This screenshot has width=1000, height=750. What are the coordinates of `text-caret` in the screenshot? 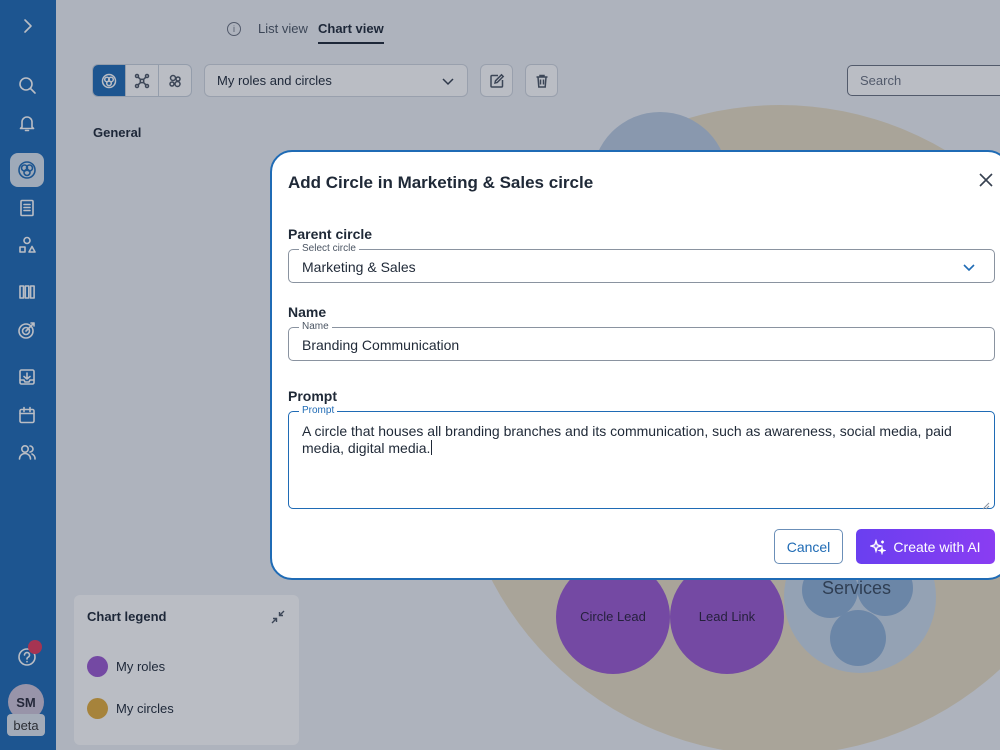 It's located at (432, 447).